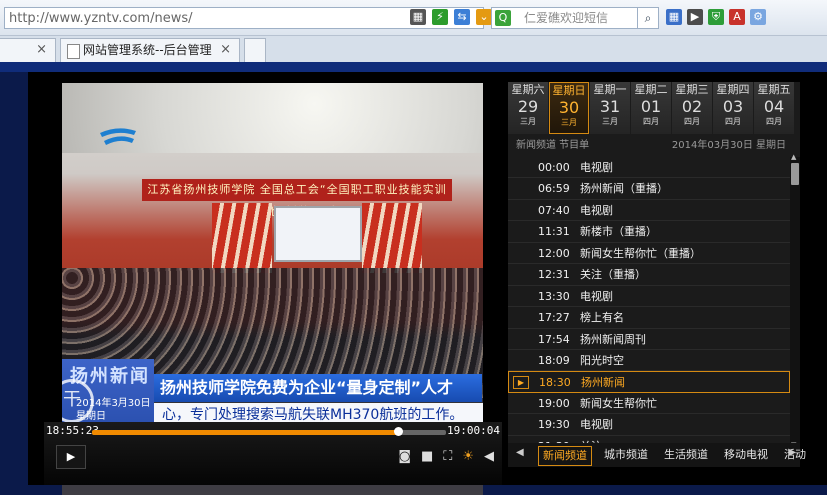 The height and width of the screenshot is (495, 827). I want to click on day-date: 04, so click(774, 106).